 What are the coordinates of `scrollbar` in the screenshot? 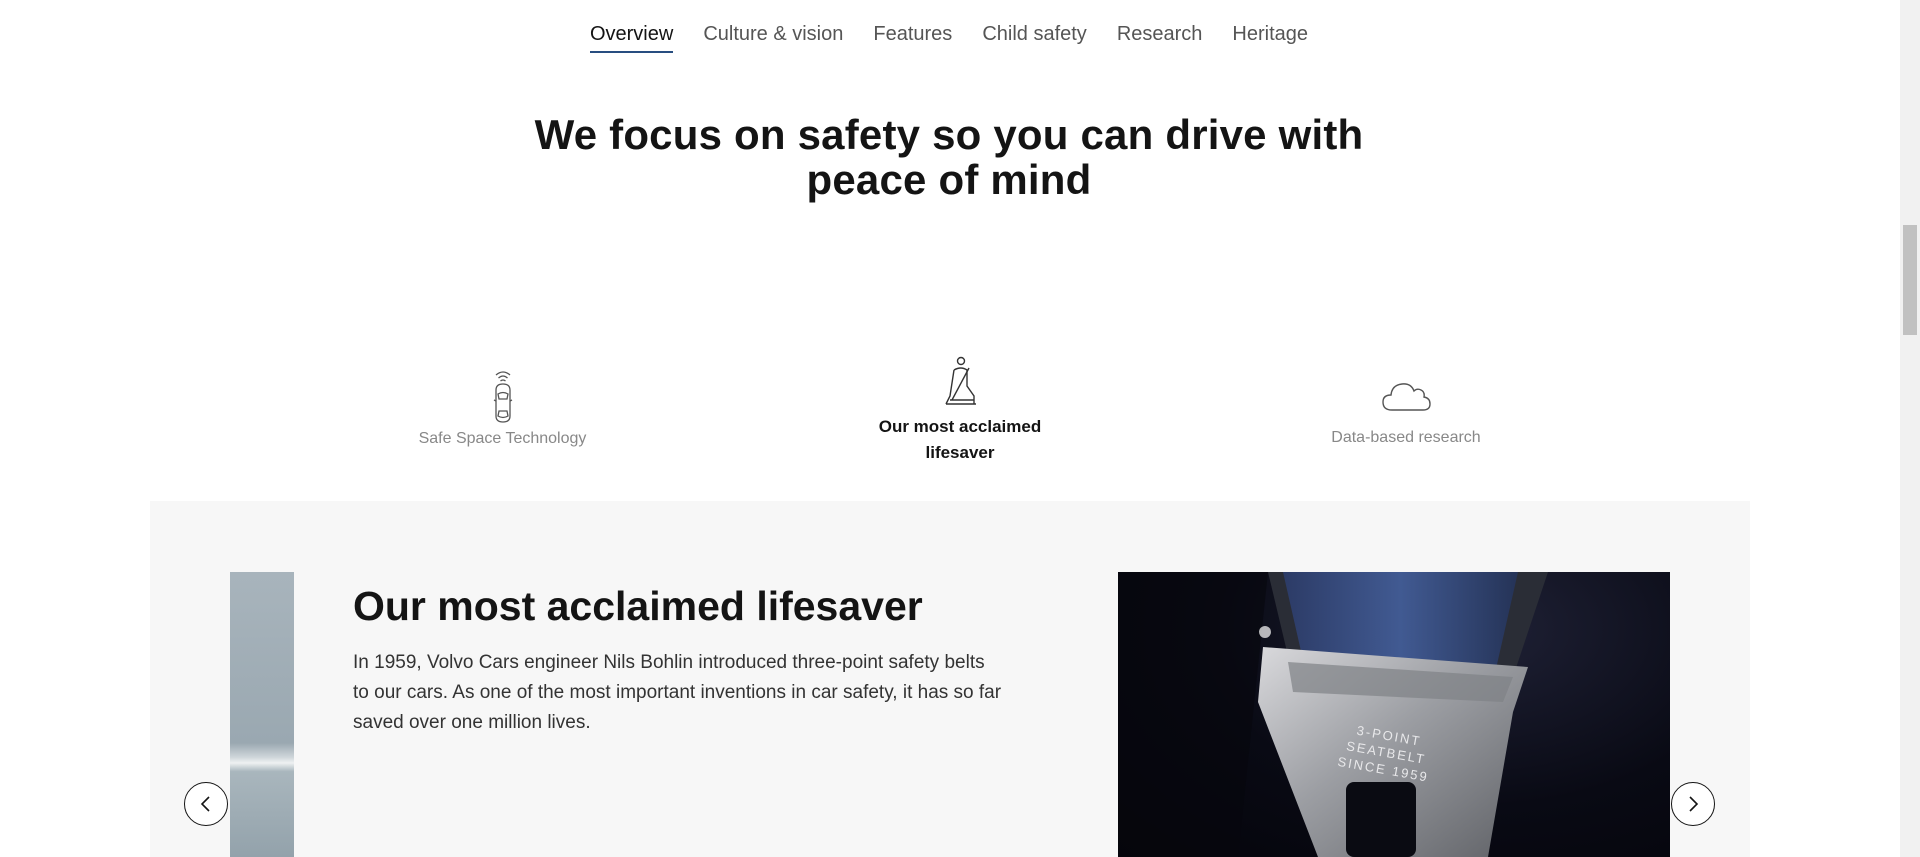 It's located at (1910, 428).